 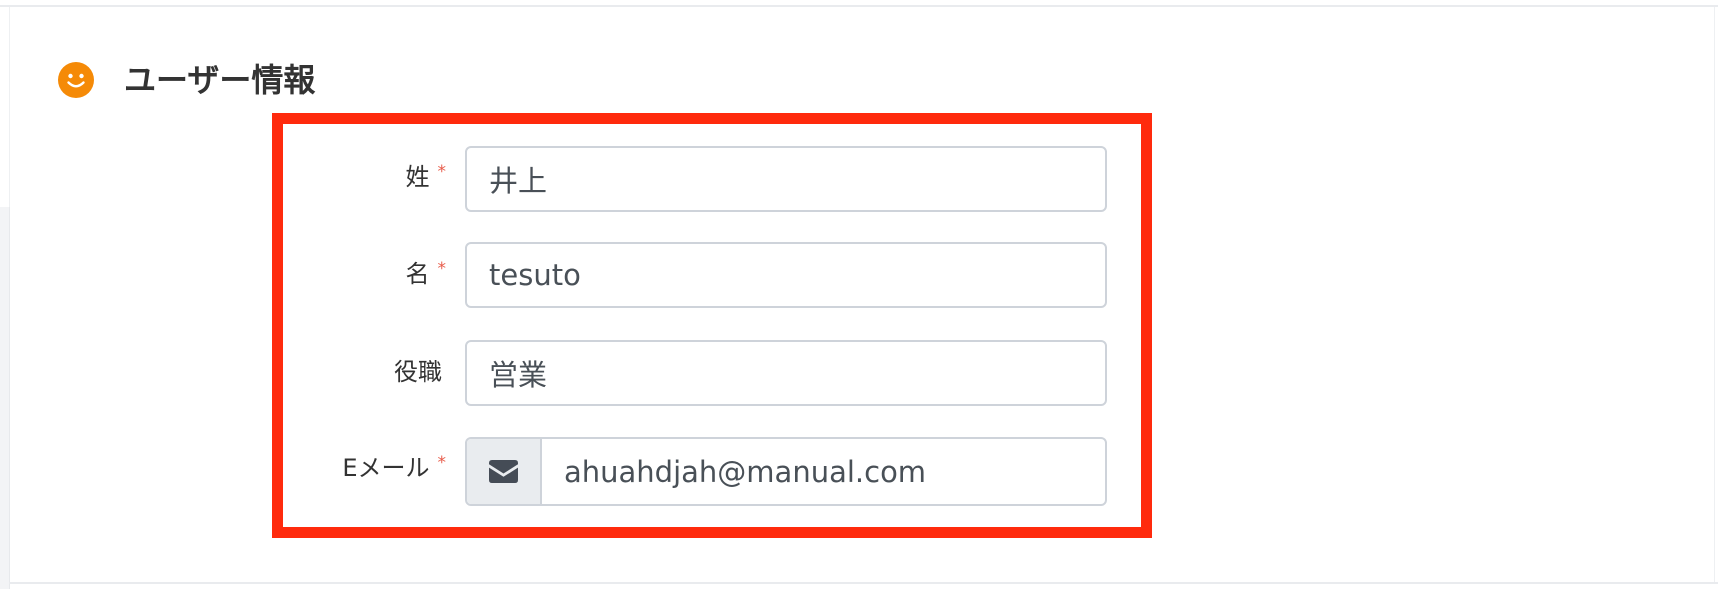 I want to click on email-label-wrap: Eメール *, so click(x=236, y=468).